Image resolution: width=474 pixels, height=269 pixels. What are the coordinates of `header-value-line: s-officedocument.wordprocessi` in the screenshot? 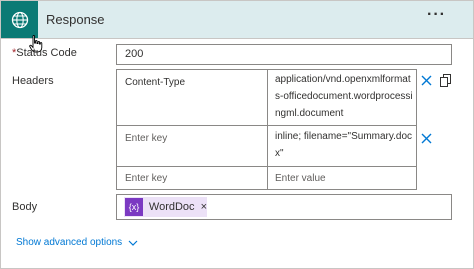 It's located at (344, 96).